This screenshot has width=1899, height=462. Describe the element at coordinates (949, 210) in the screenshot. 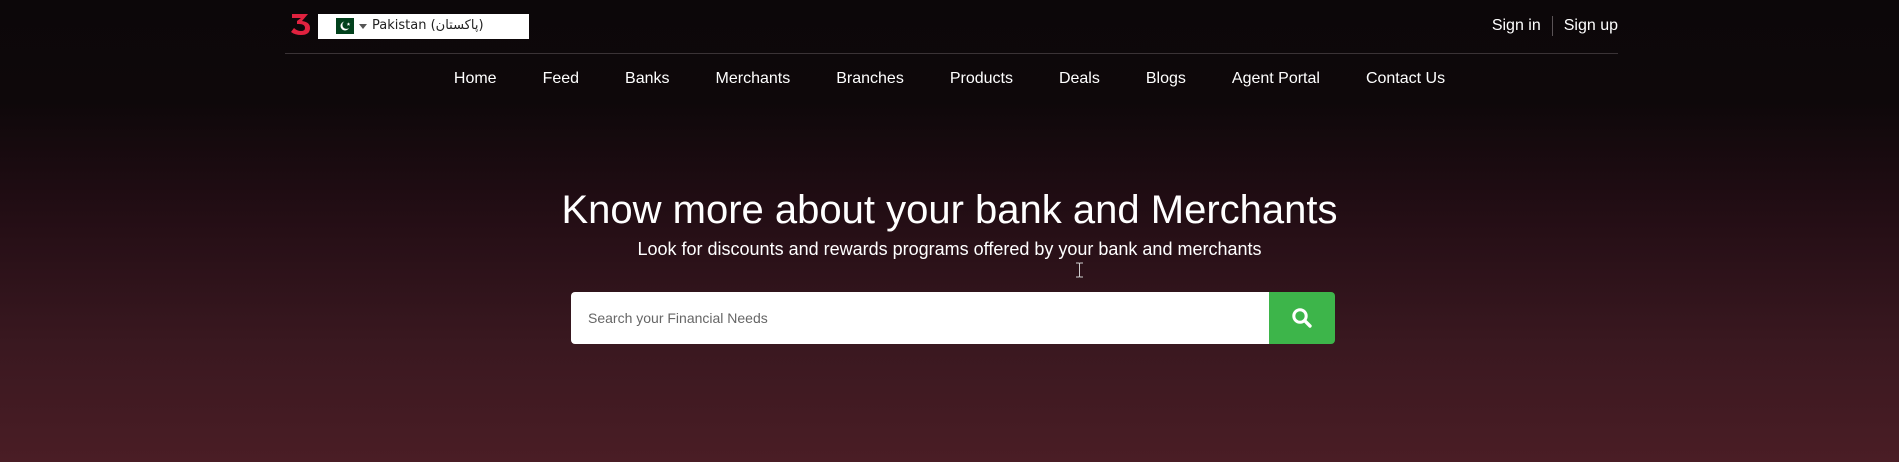

I see `hero-title: Know more about your bank and Merchants` at that location.